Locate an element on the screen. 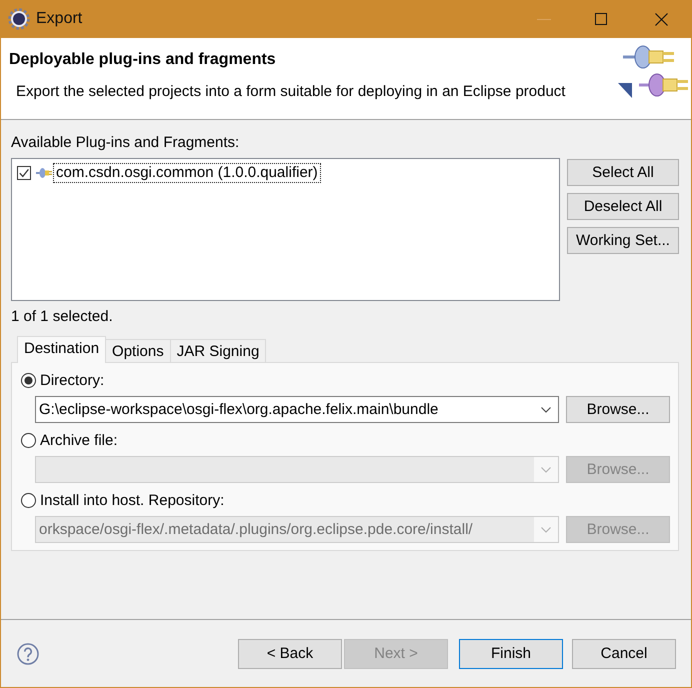 This screenshot has height=688, width=692. section-label: Available Plug-ins and Fragments: is located at coordinates (125, 142).